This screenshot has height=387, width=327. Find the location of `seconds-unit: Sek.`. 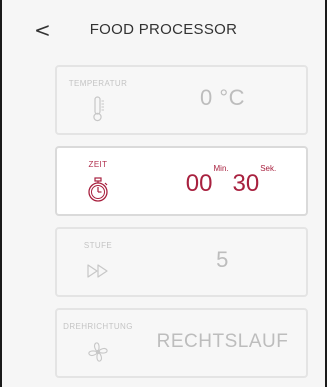

seconds-unit: Sek. is located at coordinates (268, 168).